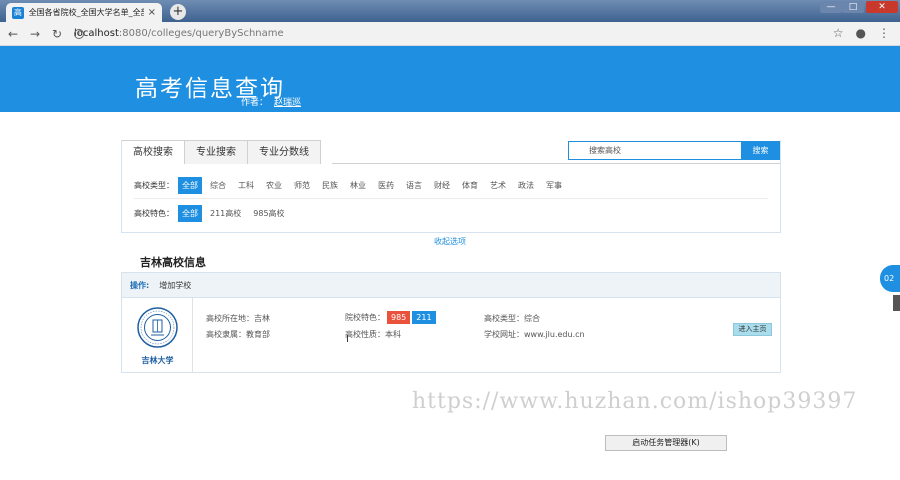  I want to click on collapse-options: 收起选项, so click(450, 241).